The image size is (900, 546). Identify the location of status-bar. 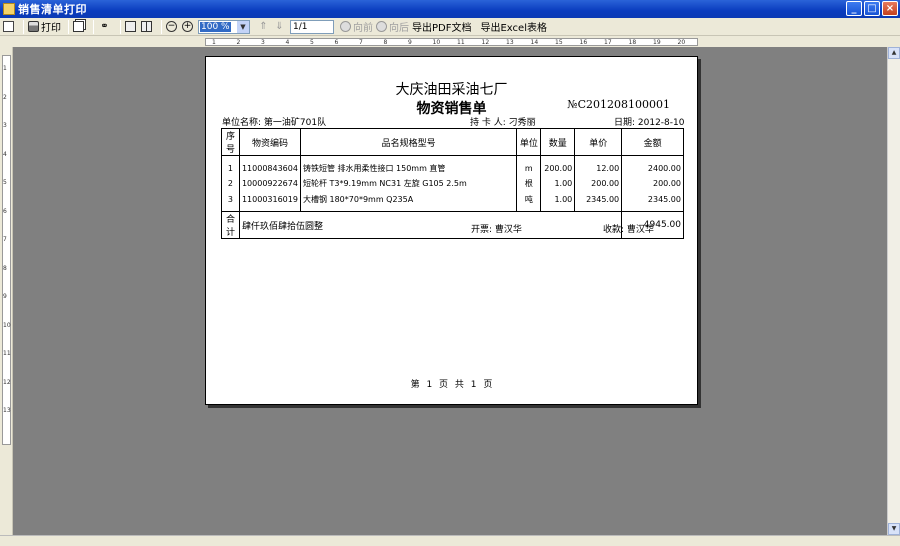
(450, 540).